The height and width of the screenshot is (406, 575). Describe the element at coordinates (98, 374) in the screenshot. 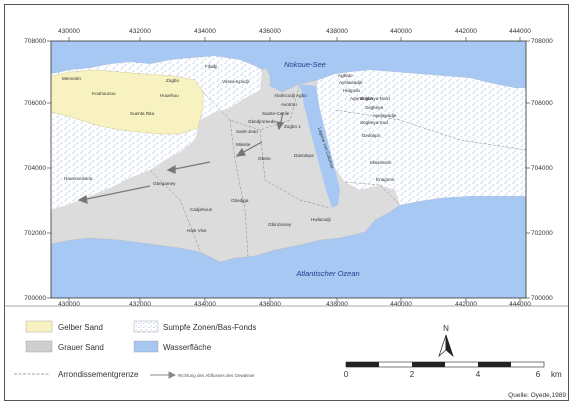

I see `legend-boundary-label: Arrondissementgrenze` at that location.